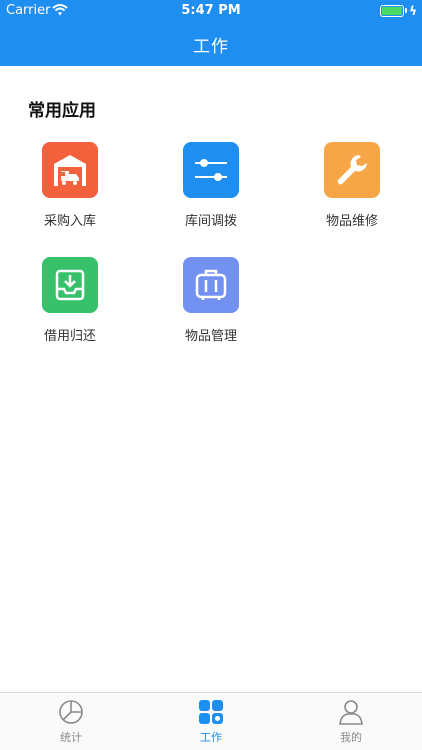  I want to click on section-title: 常用应用, so click(62, 111).